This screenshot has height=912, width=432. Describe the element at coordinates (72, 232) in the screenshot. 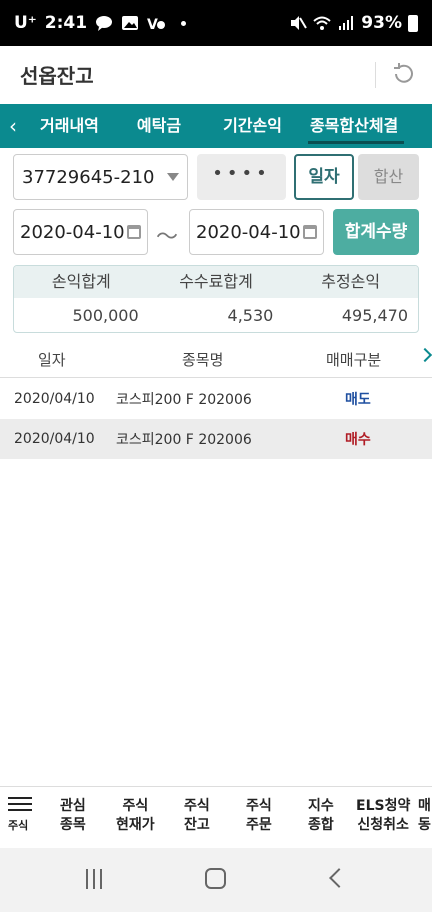

I see `date-from-value: 2020-04-10` at that location.